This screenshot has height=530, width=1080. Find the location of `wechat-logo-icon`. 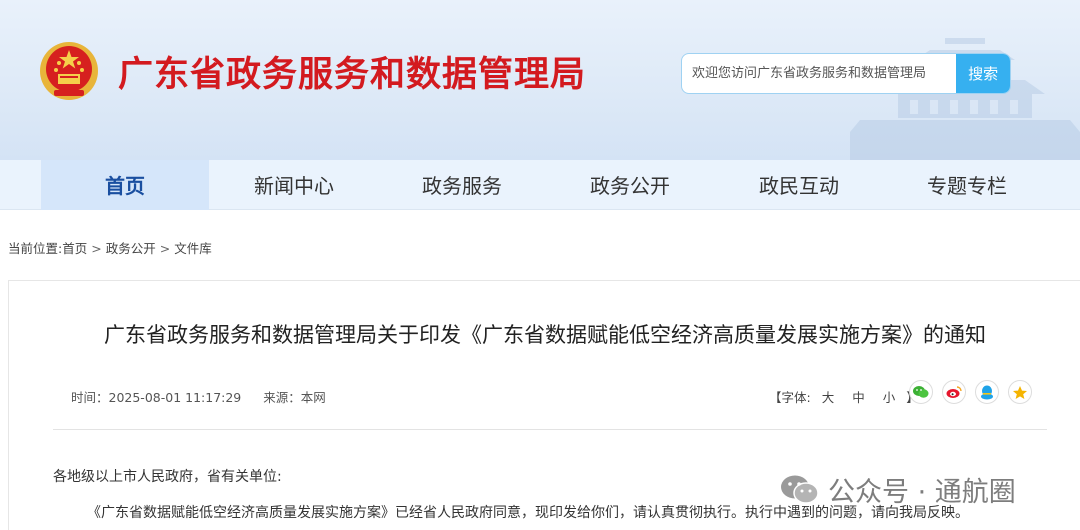

wechat-logo-icon is located at coordinates (800, 489).